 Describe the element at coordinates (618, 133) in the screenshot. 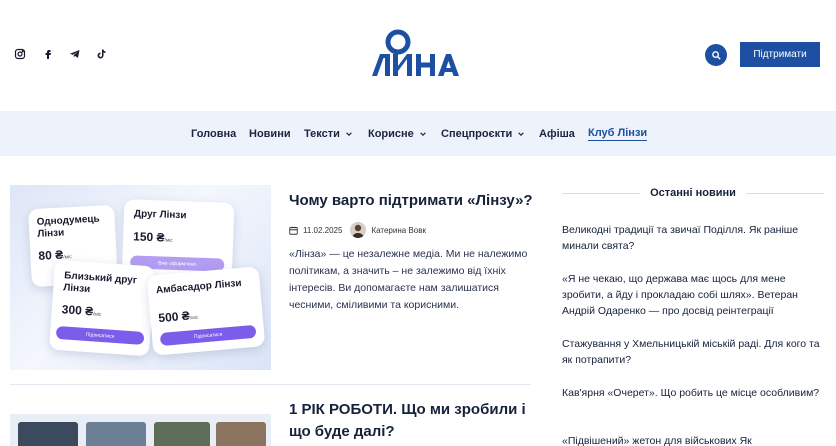

I see `nav-item-club: Клуб Лінзи` at that location.